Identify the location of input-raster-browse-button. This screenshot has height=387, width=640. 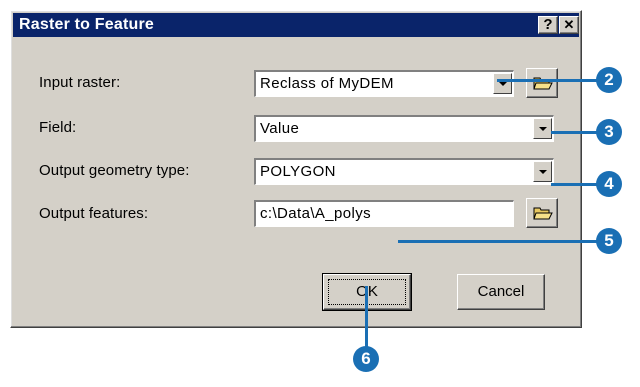
(542, 83).